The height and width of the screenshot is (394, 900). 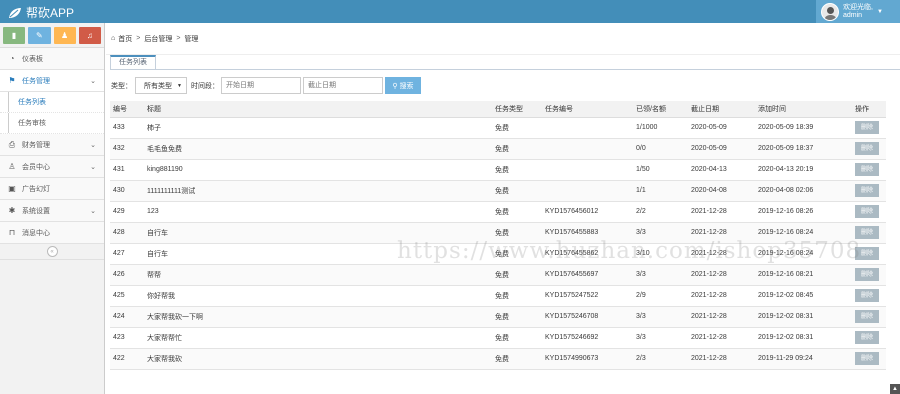 What do you see at coordinates (205, 86) in the screenshot?
I see `time-range-label: 时间段：` at bounding box center [205, 86].